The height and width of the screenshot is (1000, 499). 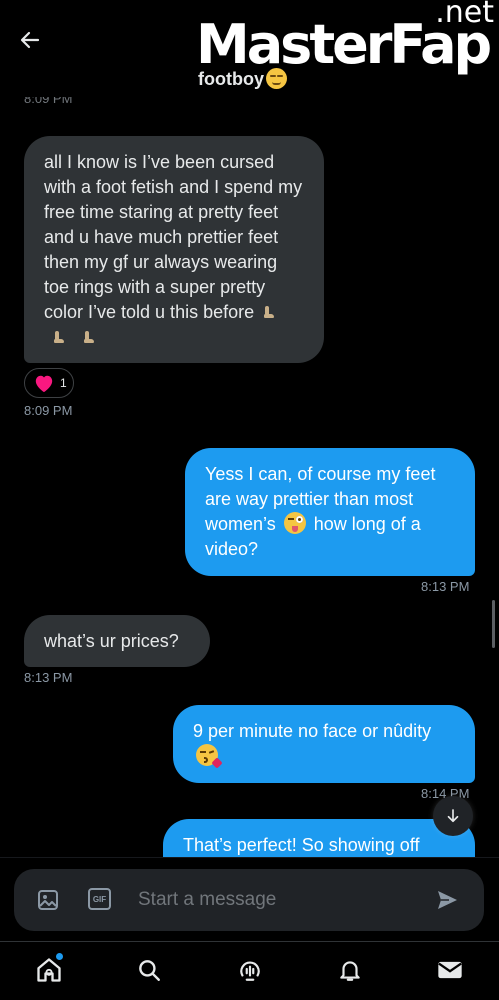 What do you see at coordinates (231, 79) in the screenshot?
I see `username-text: footboy` at bounding box center [231, 79].